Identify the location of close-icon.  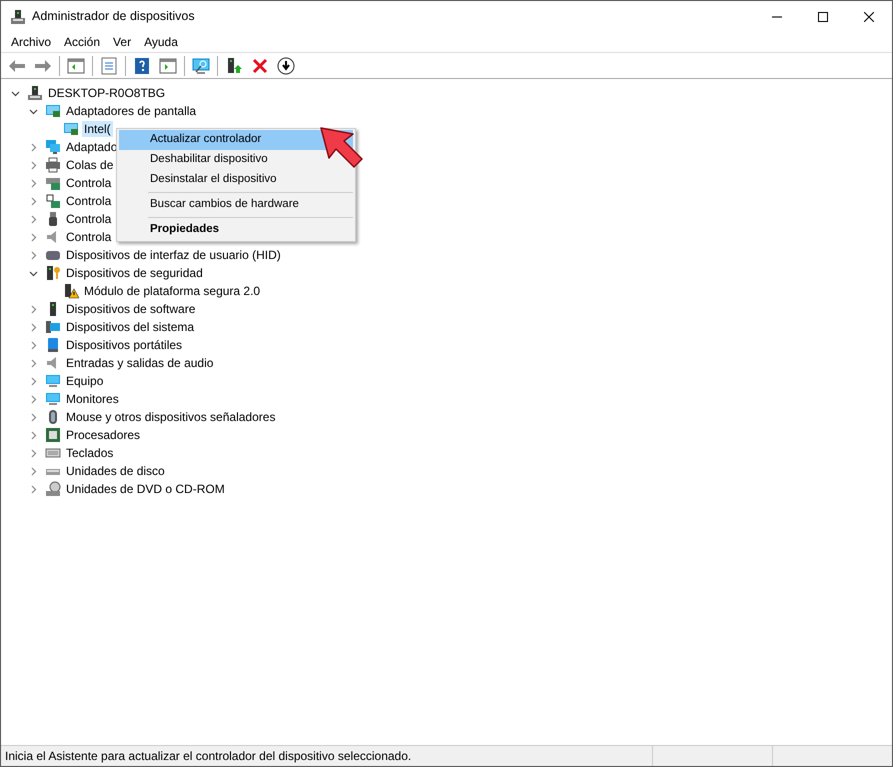
(869, 17).